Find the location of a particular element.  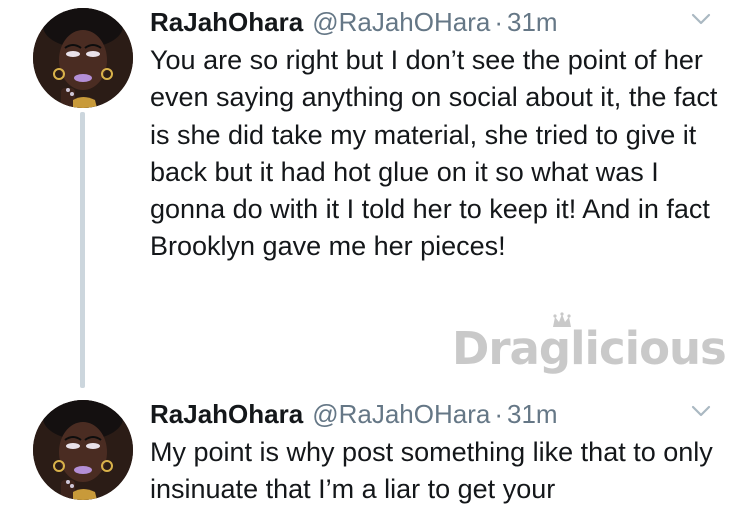

watermark-text: Draglicious is located at coordinates (589, 348).